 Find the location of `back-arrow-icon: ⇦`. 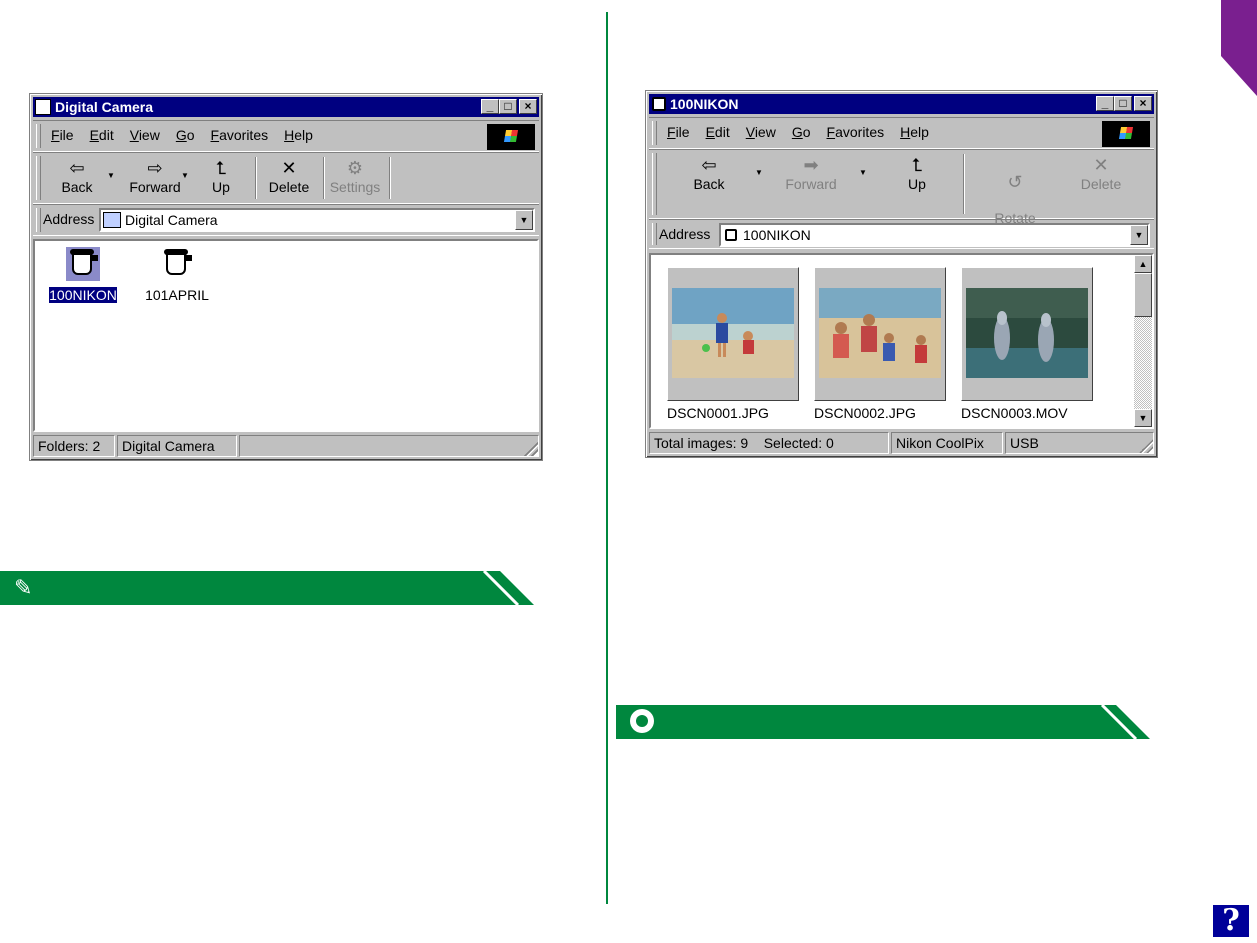

back-arrow-icon: ⇦ is located at coordinates (709, 165).